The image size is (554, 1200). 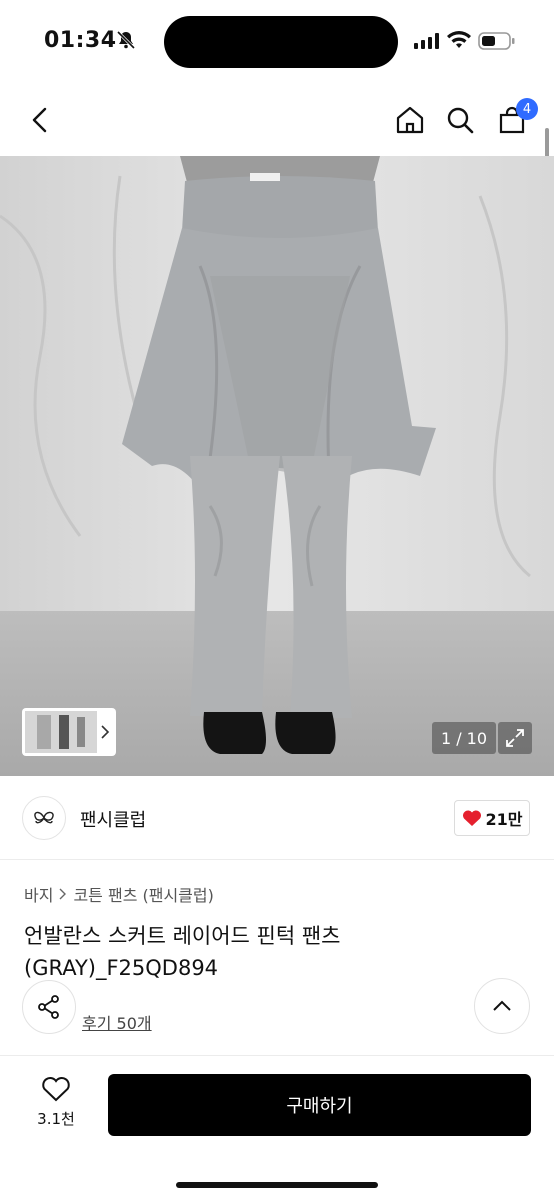 I want to click on image-counter: 1 / 10, so click(x=464, y=738).